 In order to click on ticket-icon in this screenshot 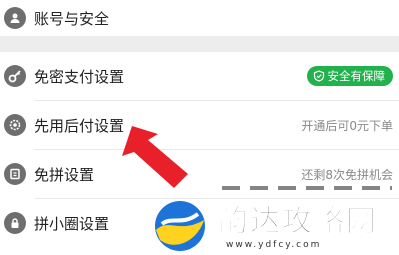, I will do `click(15, 174)`.